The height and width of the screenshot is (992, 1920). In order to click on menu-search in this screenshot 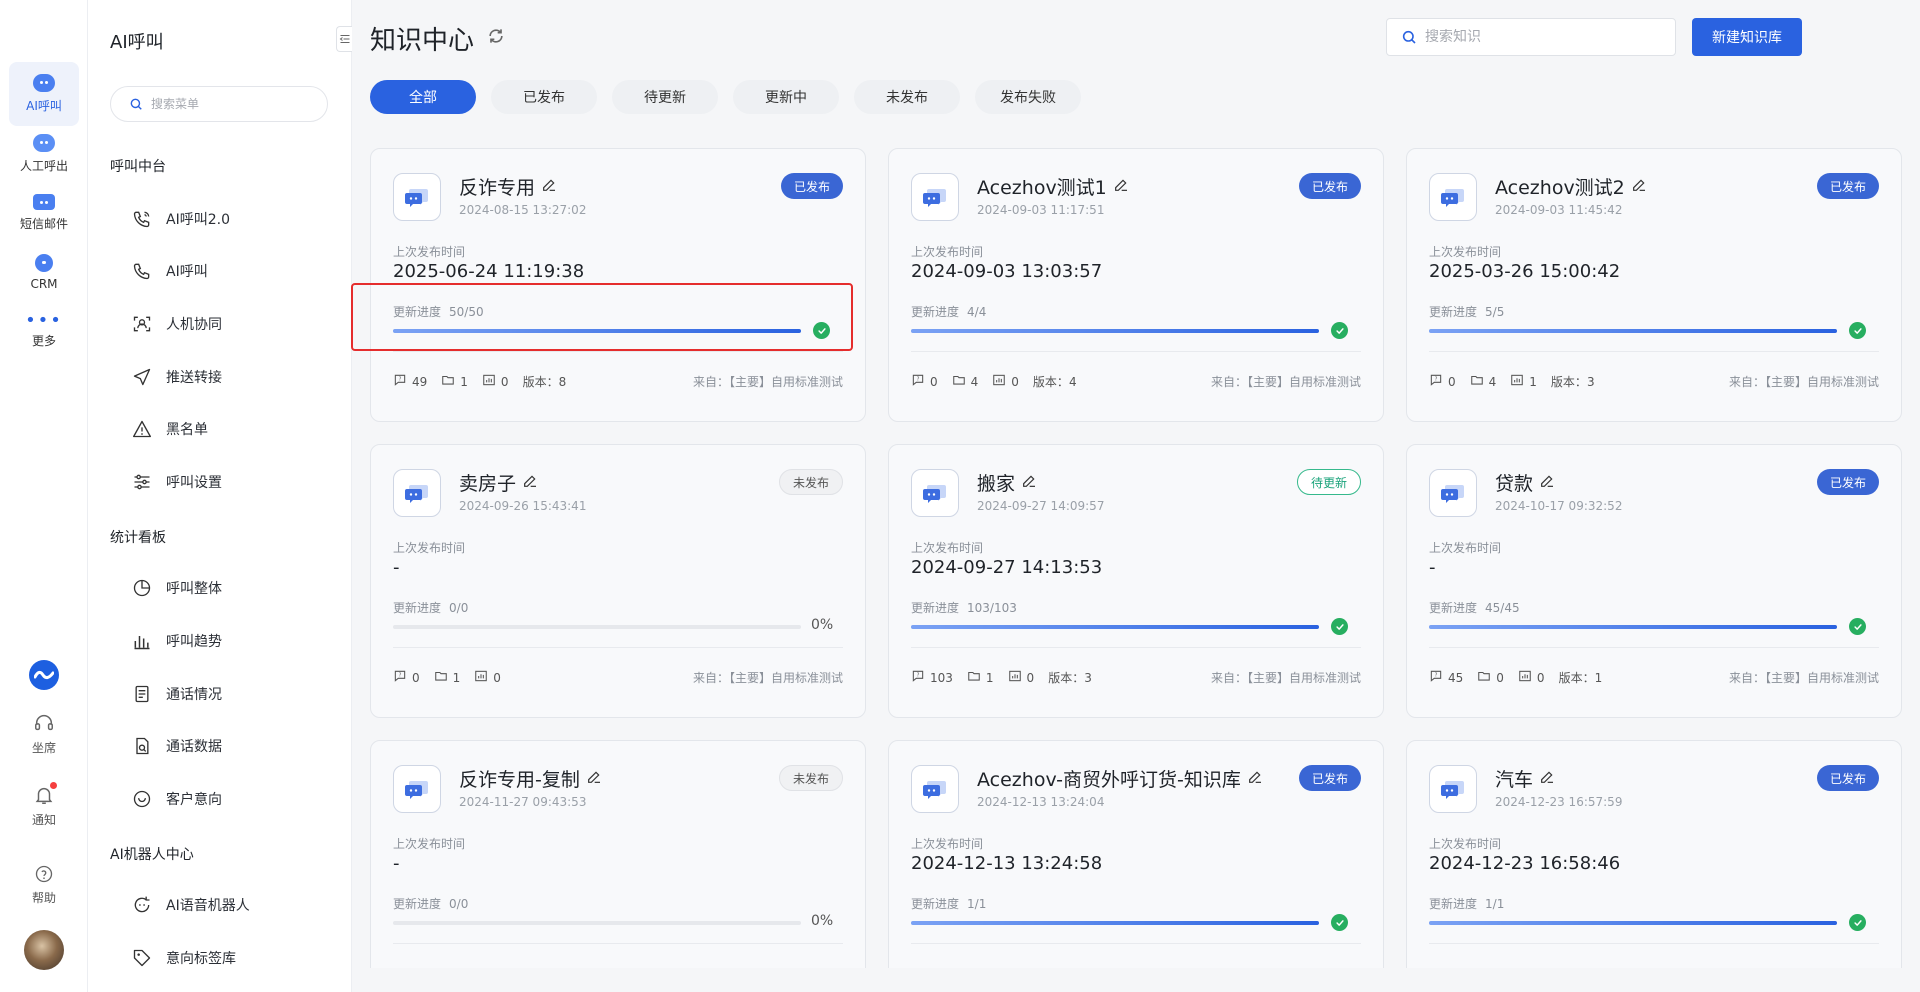, I will do `click(219, 104)`.